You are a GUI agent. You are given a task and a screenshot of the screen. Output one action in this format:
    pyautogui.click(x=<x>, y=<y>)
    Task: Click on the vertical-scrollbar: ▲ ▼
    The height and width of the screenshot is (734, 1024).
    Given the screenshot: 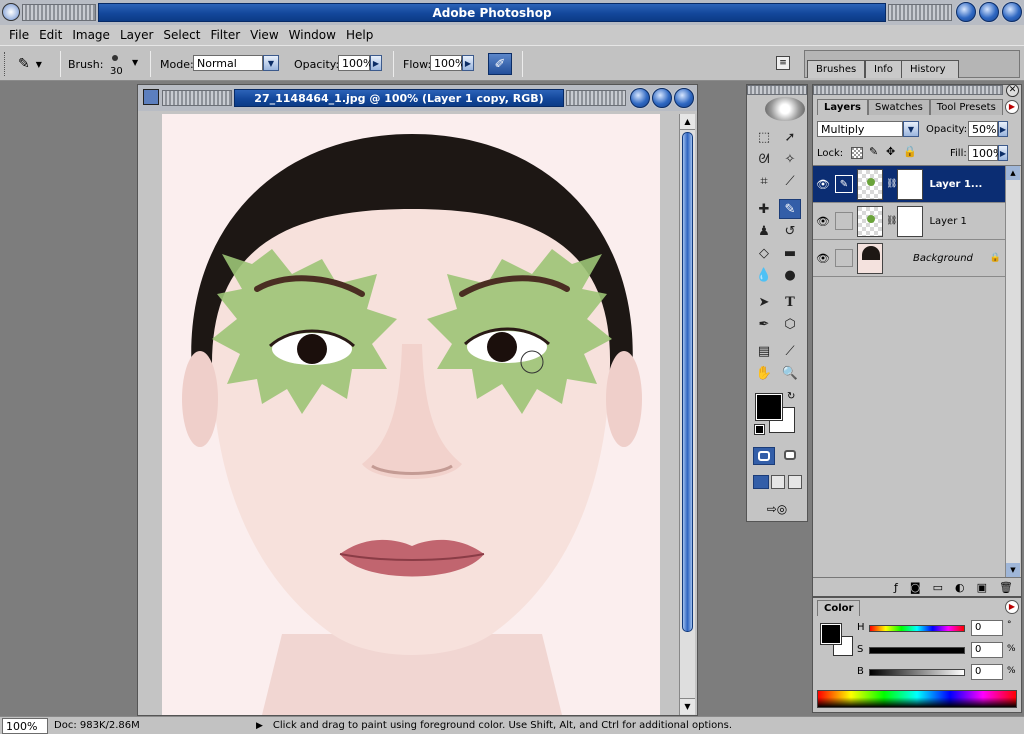 What is the action you would take?
    pyautogui.click(x=687, y=414)
    